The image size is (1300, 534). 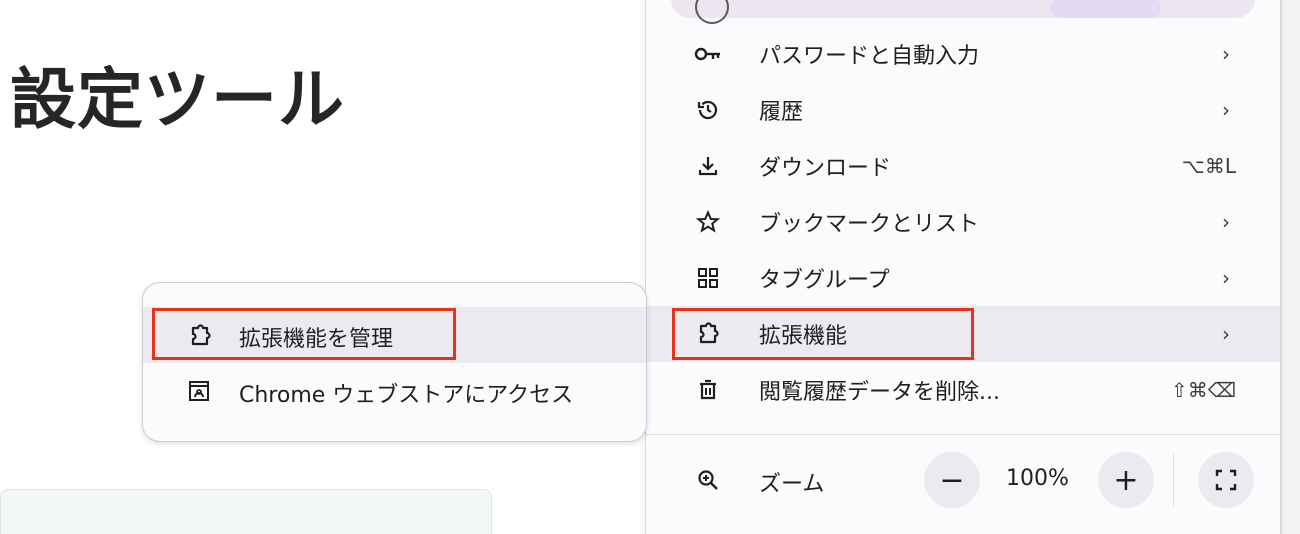 I want to click on profile-button, so click(x=963, y=12).